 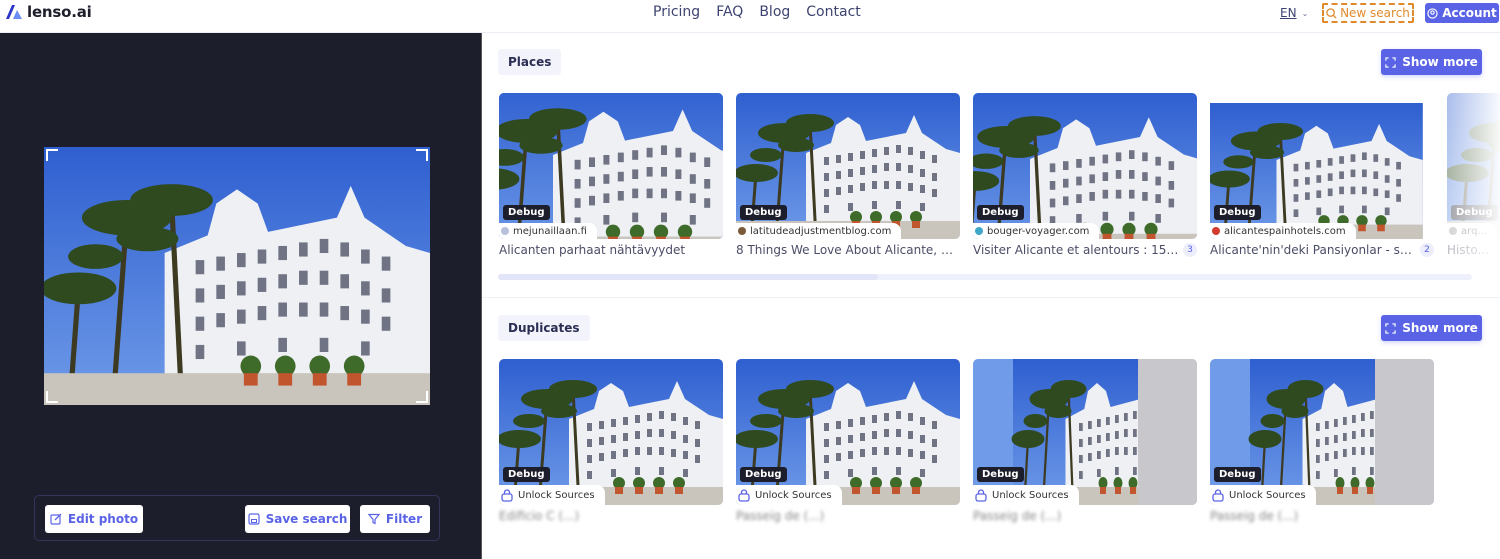 What do you see at coordinates (676, 12) in the screenshot?
I see `nav-pricing: Pricing` at bounding box center [676, 12].